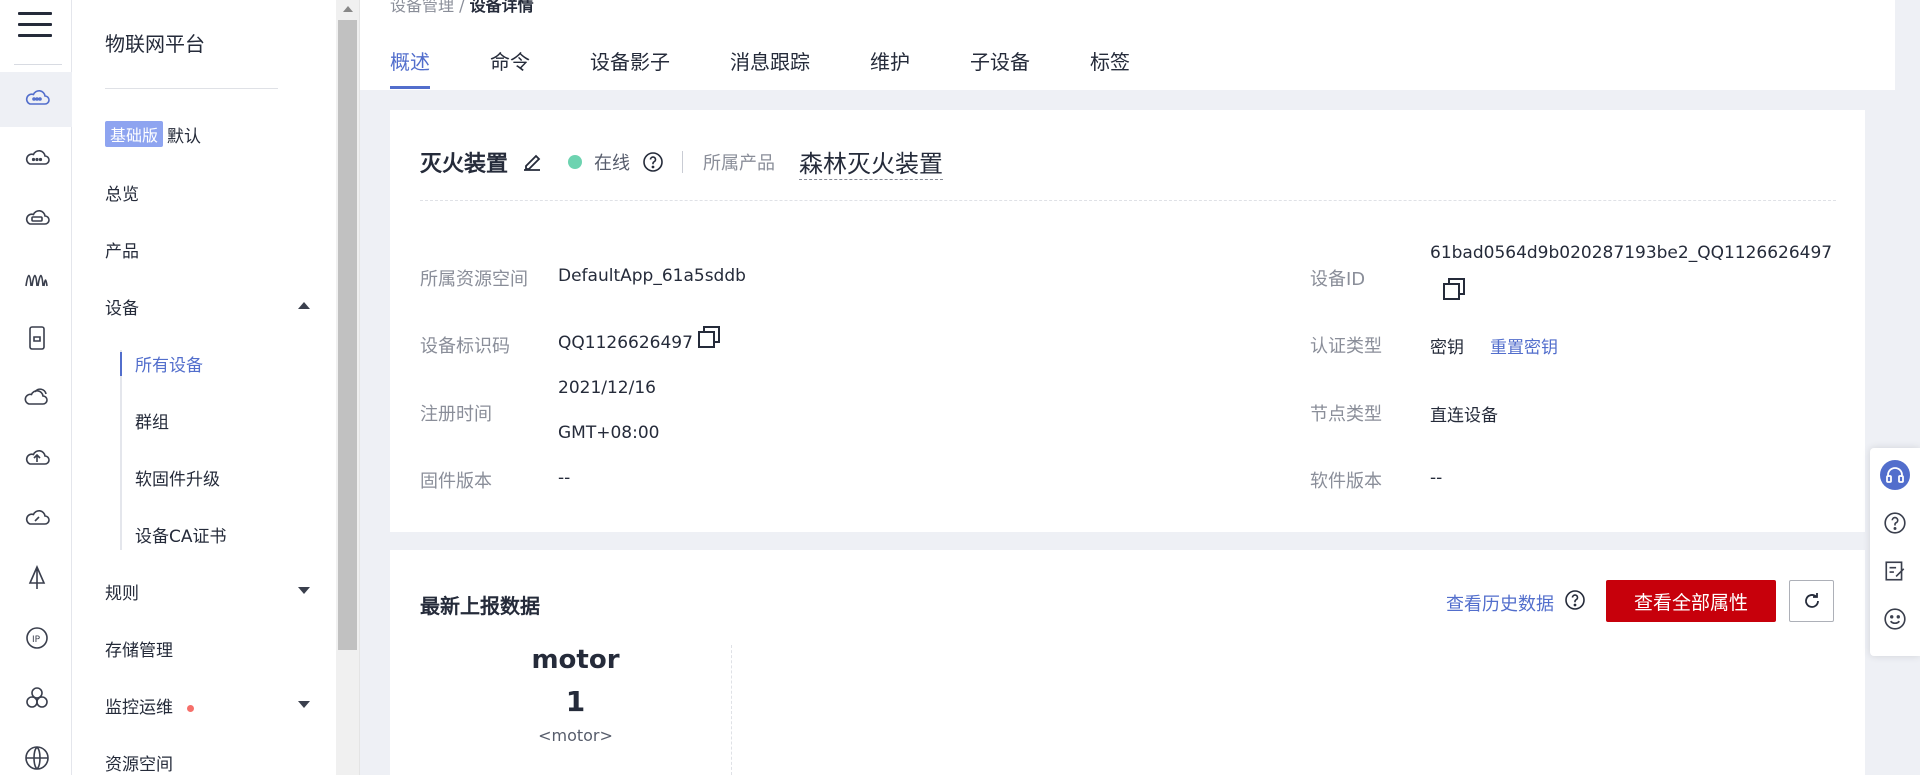  What do you see at coordinates (1346, 481) in the screenshot?
I see `software-version-label: 软件版本` at bounding box center [1346, 481].